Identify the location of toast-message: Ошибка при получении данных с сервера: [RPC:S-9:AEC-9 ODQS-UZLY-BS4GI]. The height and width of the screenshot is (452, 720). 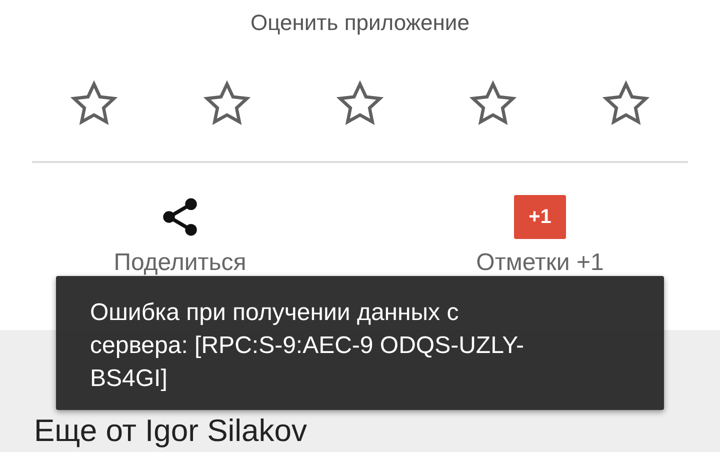
(307, 346).